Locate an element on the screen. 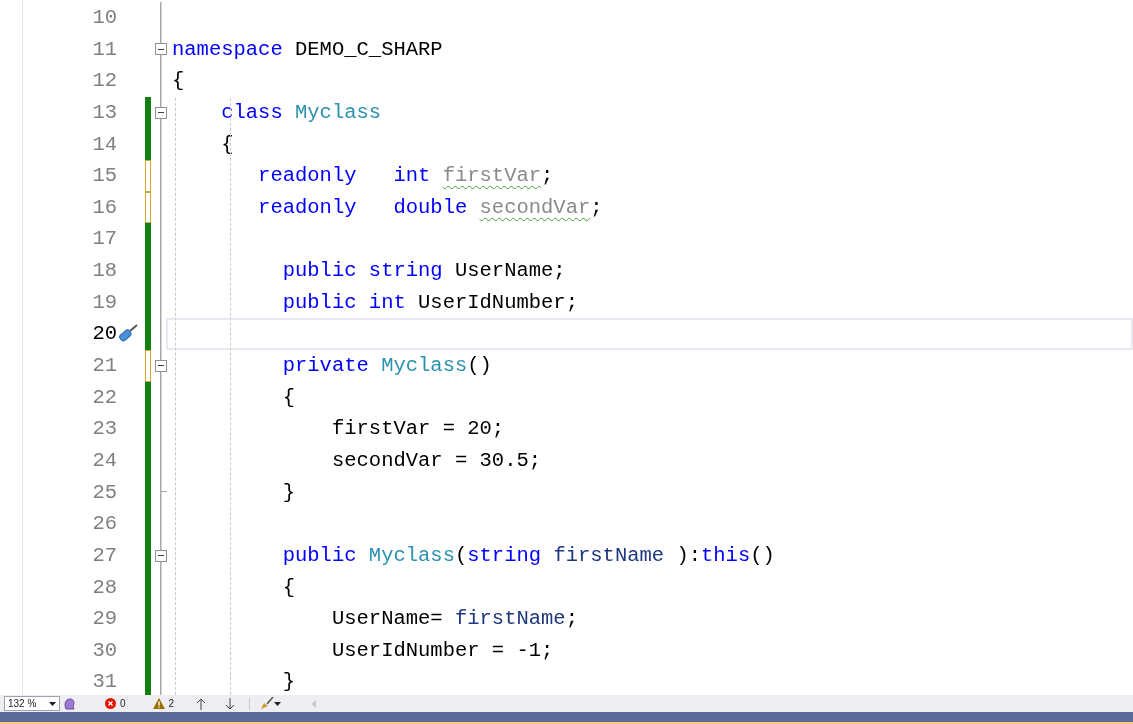 This screenshot has height=724, width=1133. code-token: UserName; is located at coordinates (509, 271).